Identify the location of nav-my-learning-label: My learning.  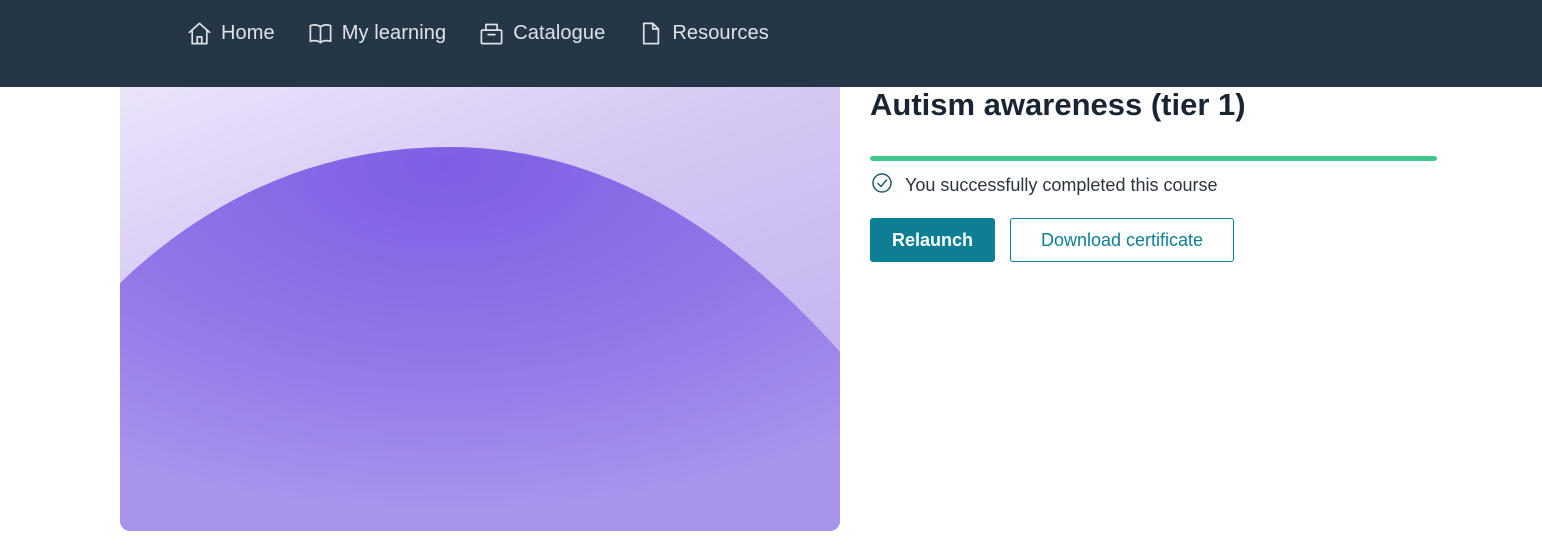
(394, 32).